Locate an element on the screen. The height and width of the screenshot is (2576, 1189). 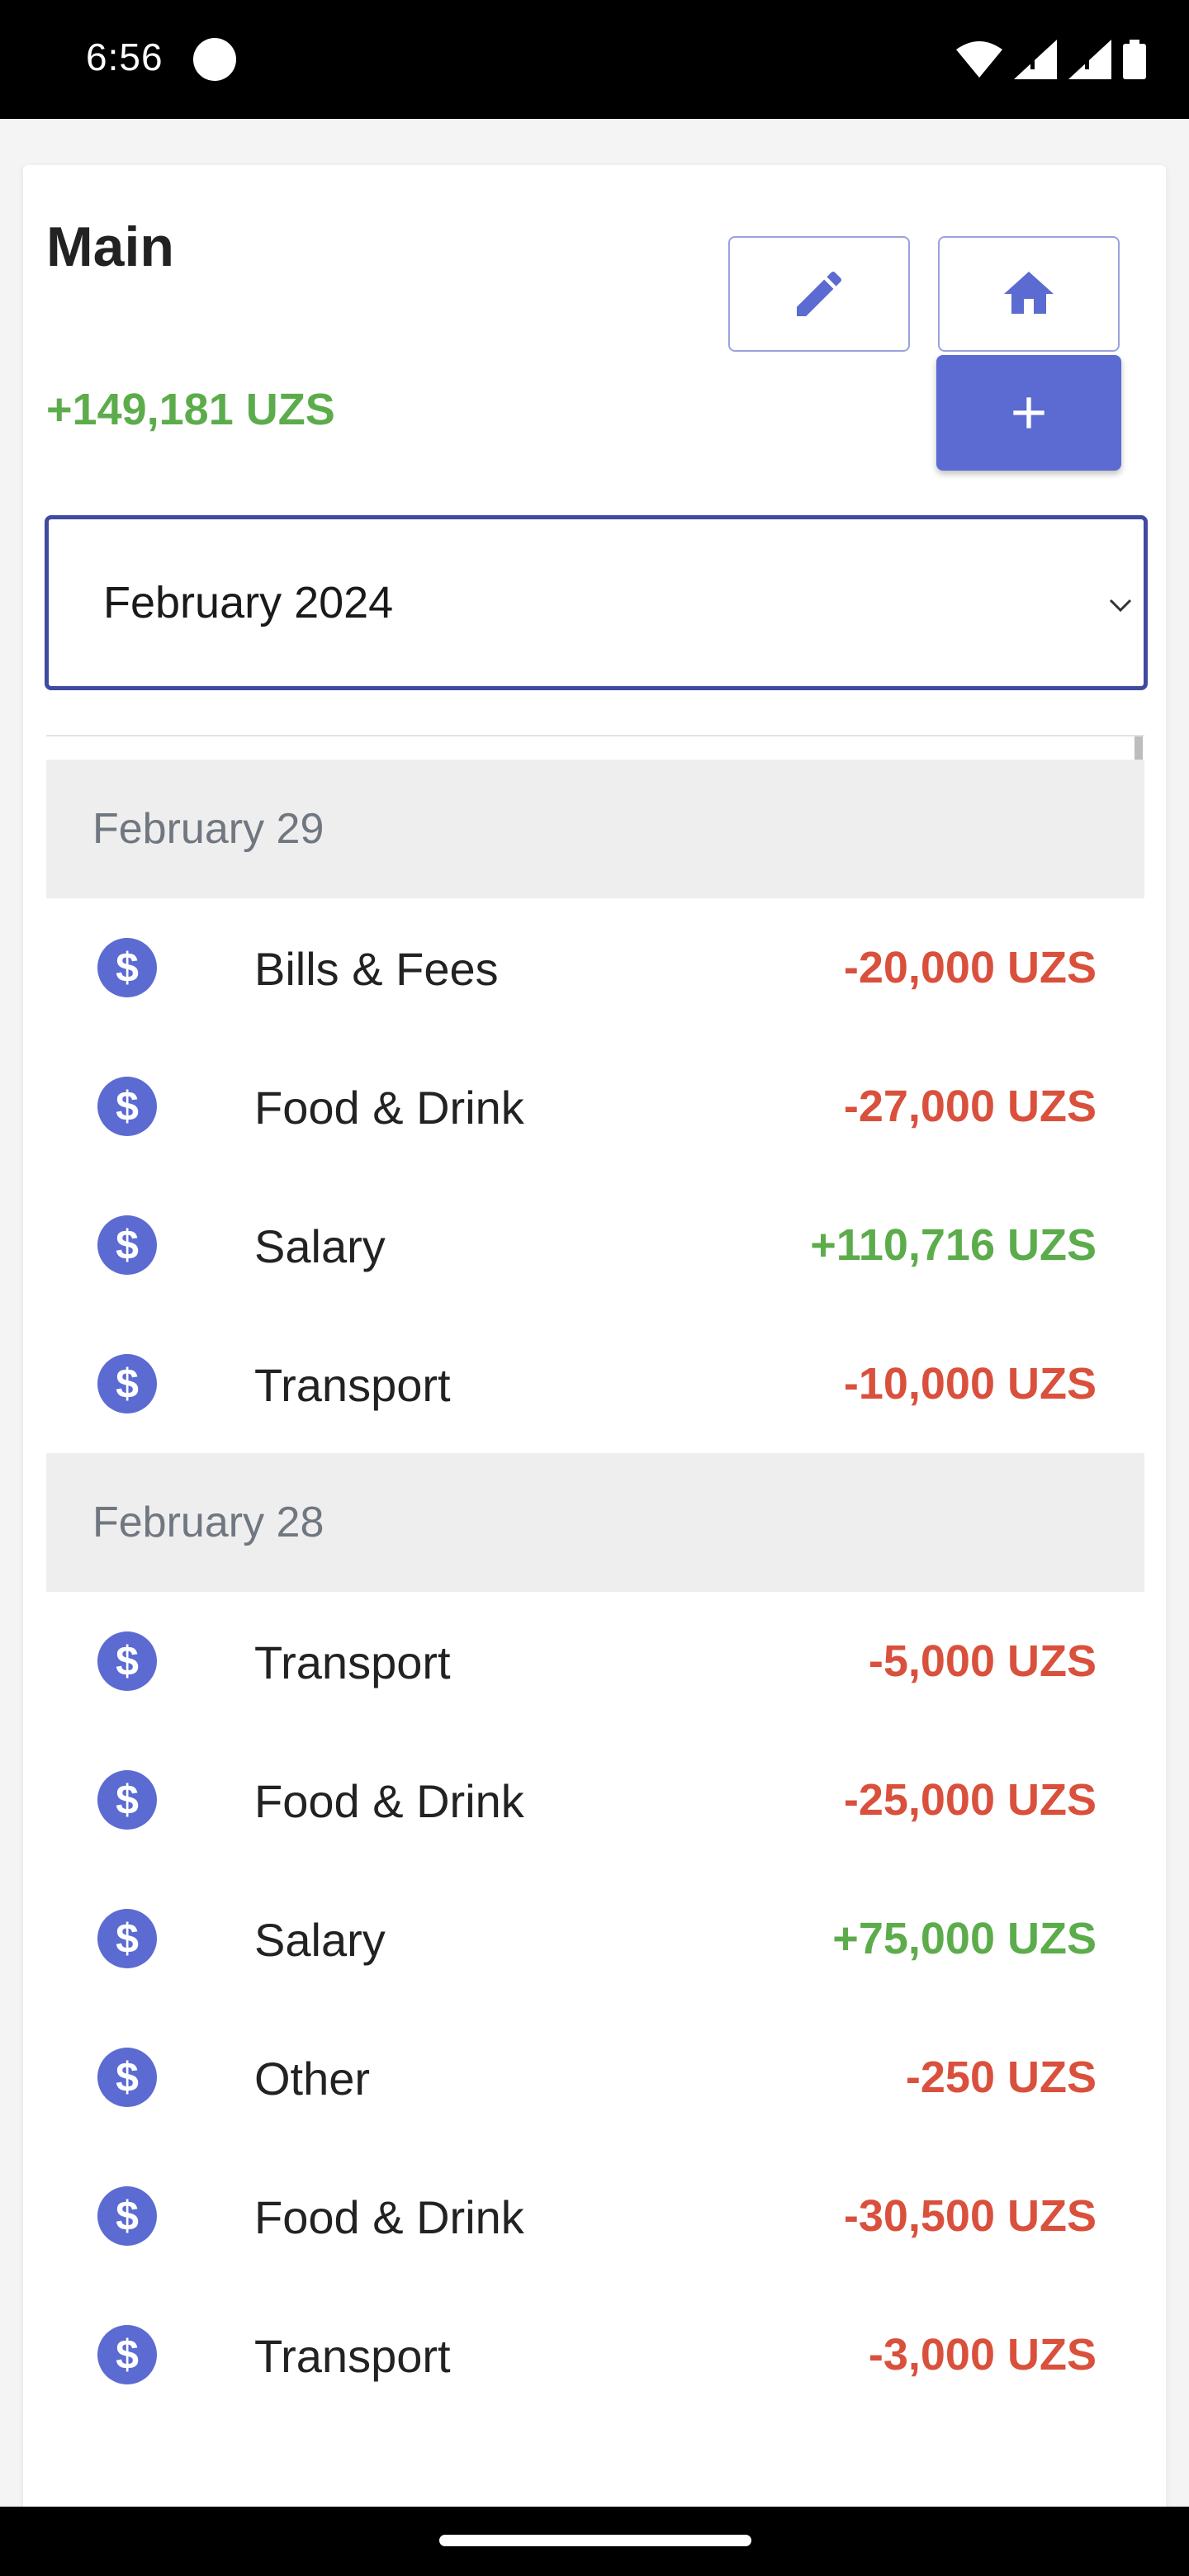
page-title: Main is located at coordinates (110, 246).